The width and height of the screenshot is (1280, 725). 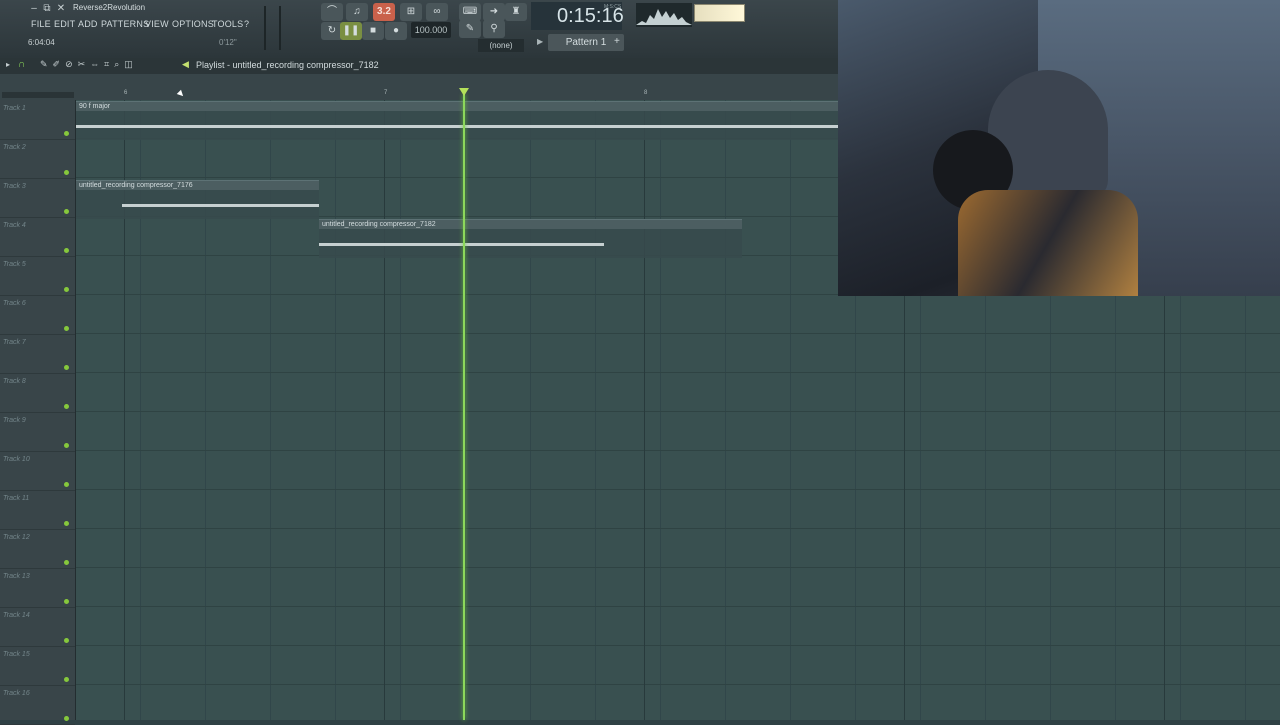 What do you see at coordinates (14, 342) in the screenshot?
I see `track-label: Track 7` at bounding box center [14, 342].